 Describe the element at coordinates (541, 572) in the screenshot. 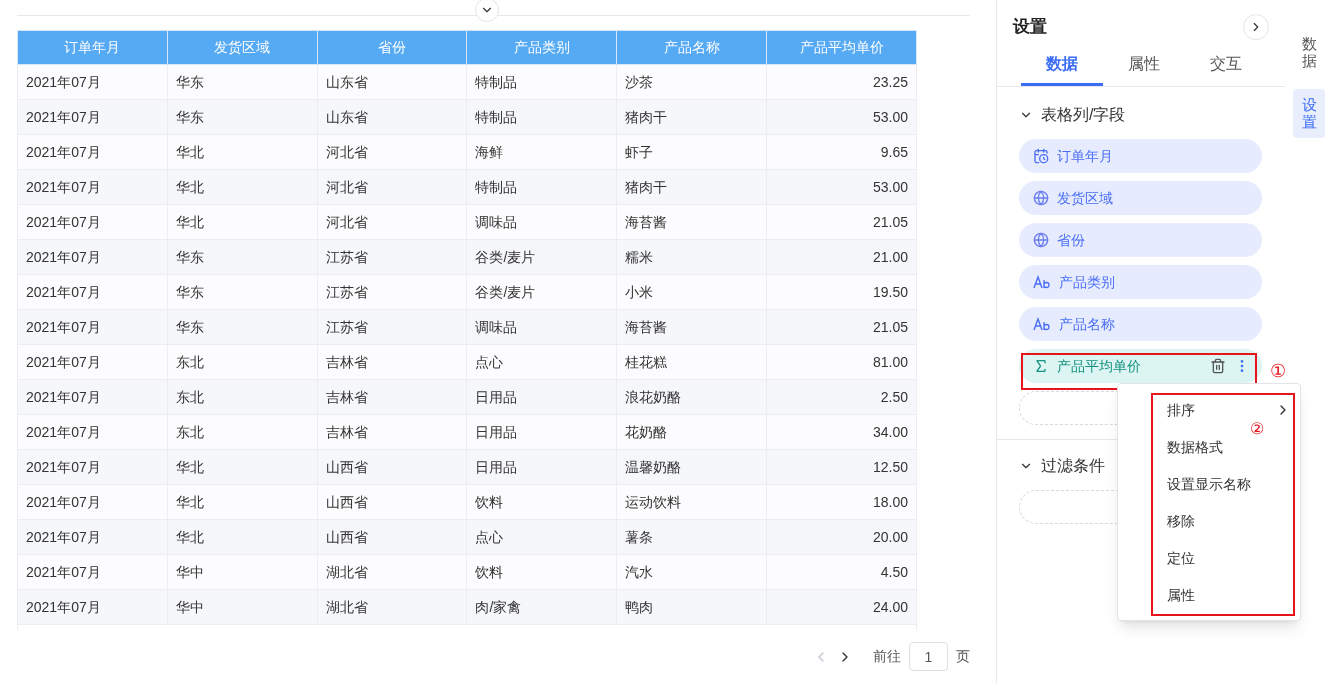

I see `table-cell: 饮料` at that location.